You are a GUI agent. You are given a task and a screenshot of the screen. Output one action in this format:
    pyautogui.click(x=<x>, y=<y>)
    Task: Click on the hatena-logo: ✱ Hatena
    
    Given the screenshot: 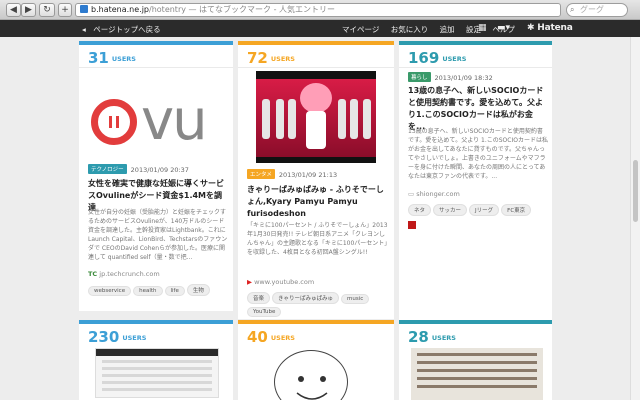 What is the action you would take?
    pyautogui.click(x=550, y=28)
    